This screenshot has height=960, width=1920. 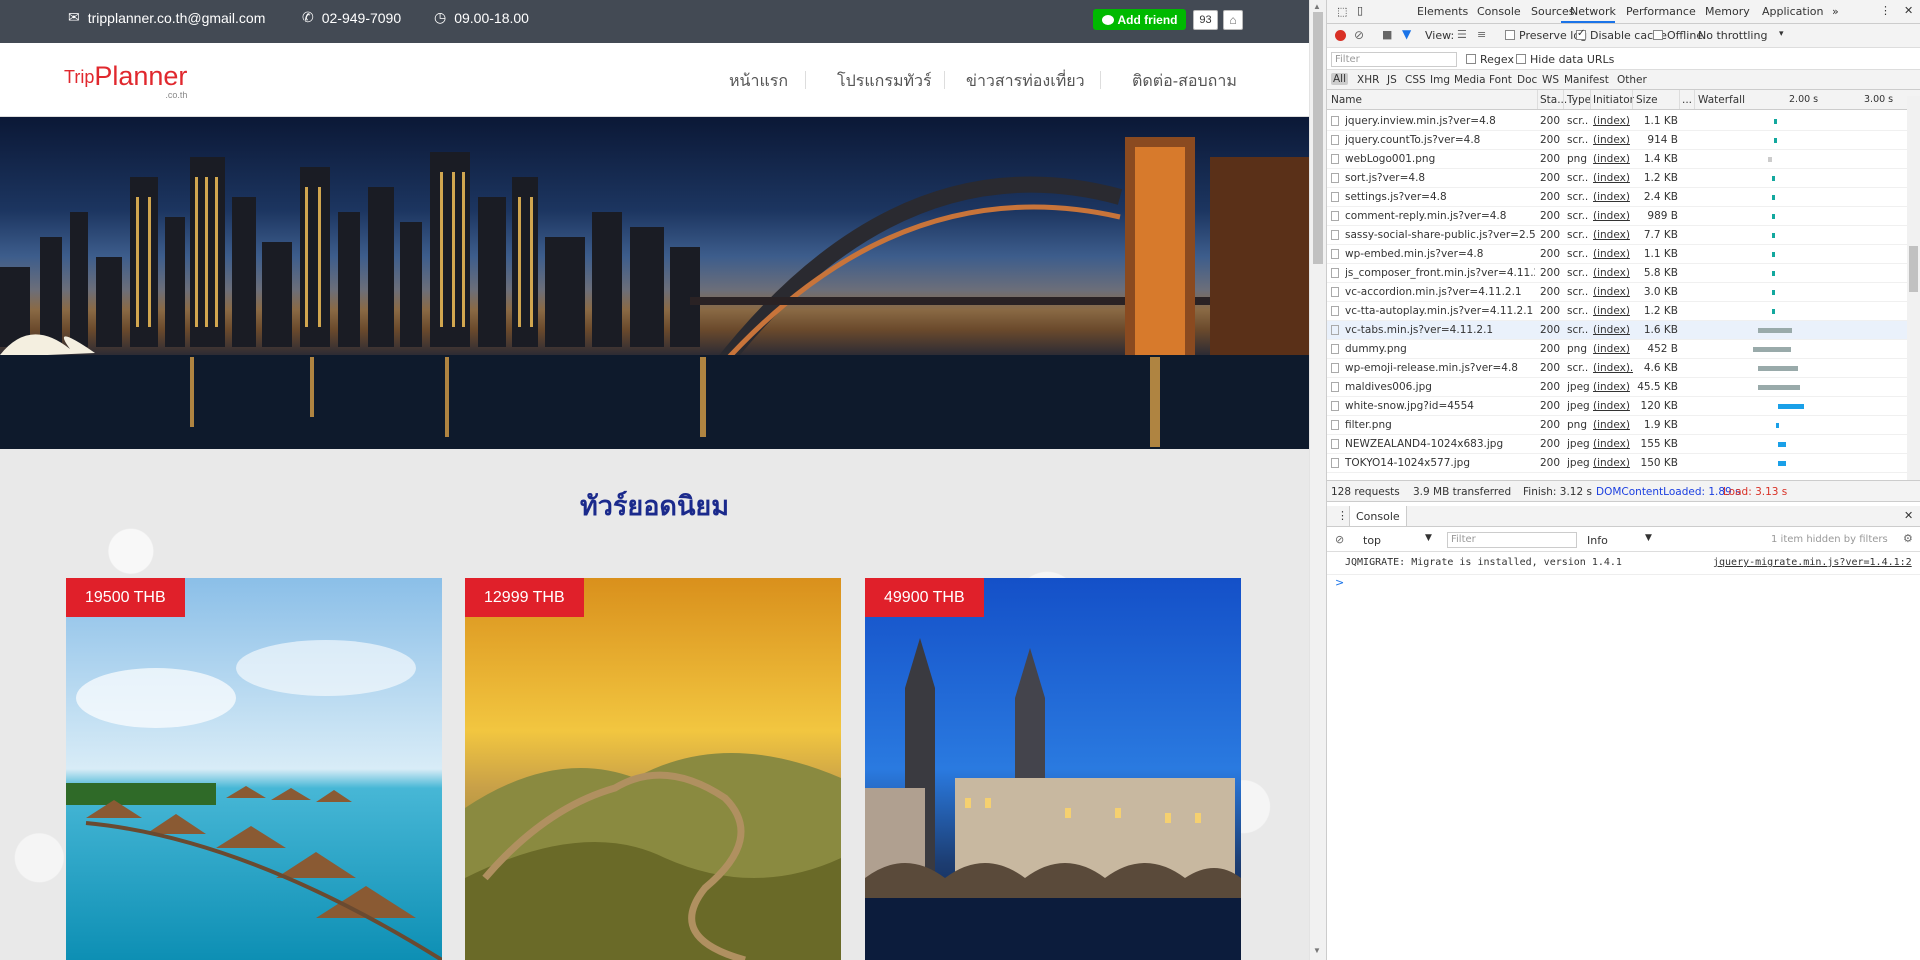 I want to click on email-contact: ✉ tripplanner.co.th@gmail.com, so click(x=166, y=17).